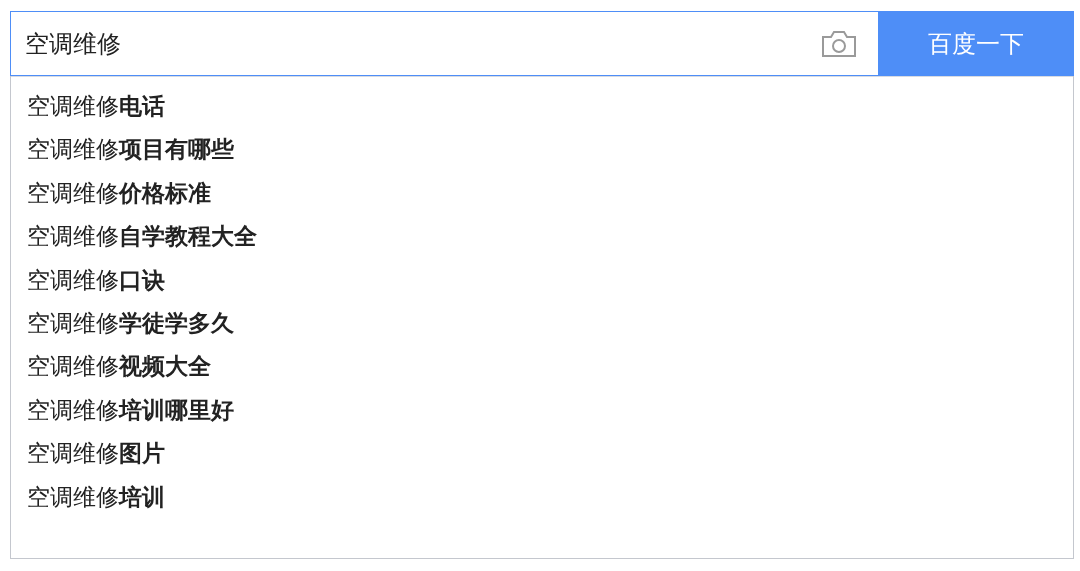 Image resolution: width=1080 pixels, height=571 pixels. What do you see at coordinates (73, 44) in the screenshot?
I see `search-value: 空调维修` at bounding box center [73, 44].